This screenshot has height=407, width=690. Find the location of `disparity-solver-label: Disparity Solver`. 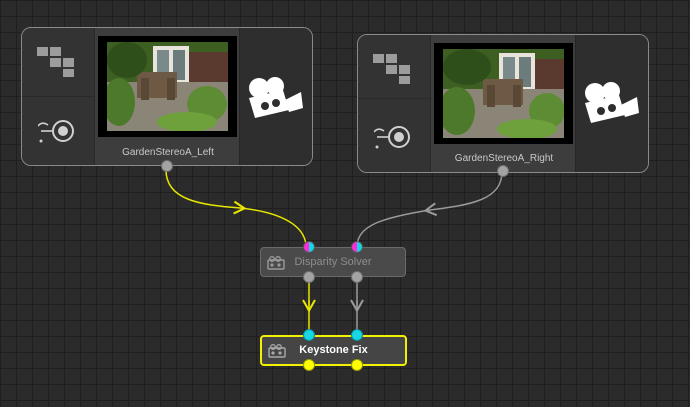

disparity-solver-label: Disparity Solver is located at coordinates (333, 262).